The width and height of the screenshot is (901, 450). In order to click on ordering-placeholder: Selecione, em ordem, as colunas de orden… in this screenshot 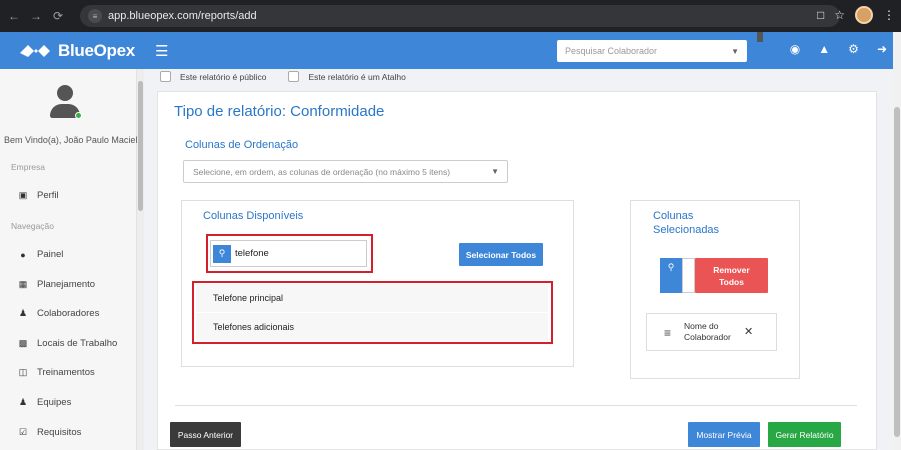, I will do `click(322, 171)`.